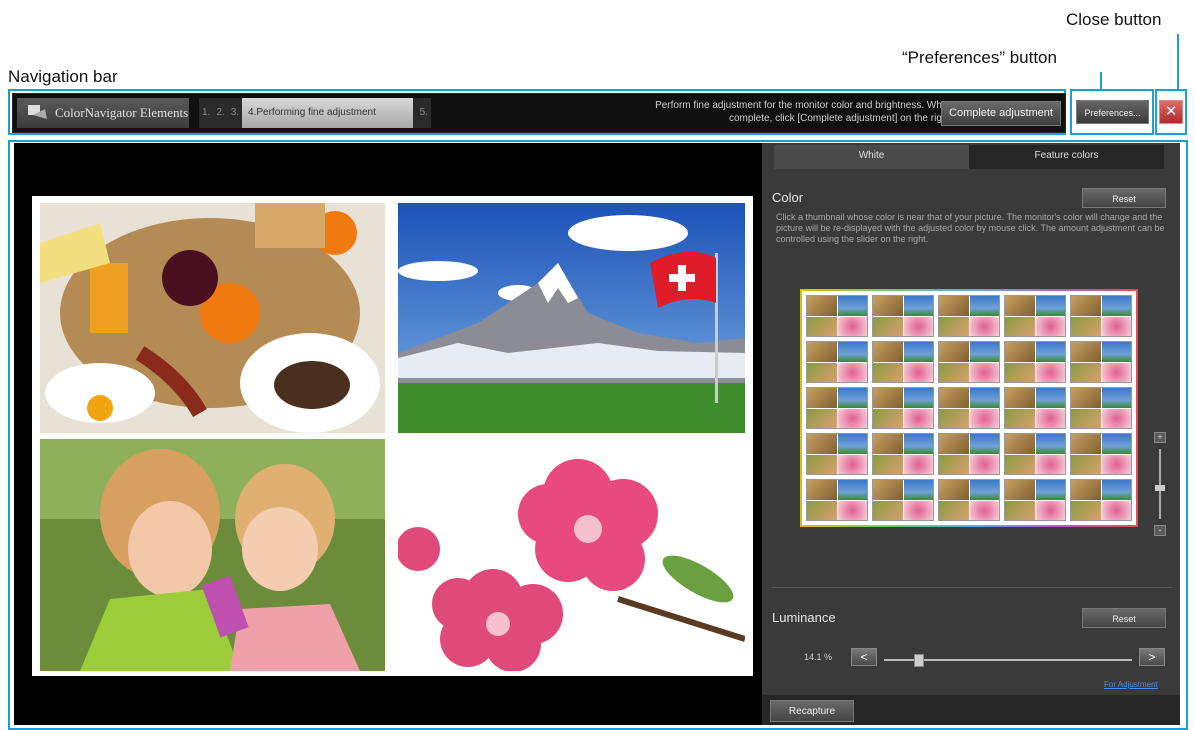 This screenshot has width=1195, height=730. Describe the element at coordinates (1160, 484) in the screenshot. I see `color-amount-slider: + -` at that location.